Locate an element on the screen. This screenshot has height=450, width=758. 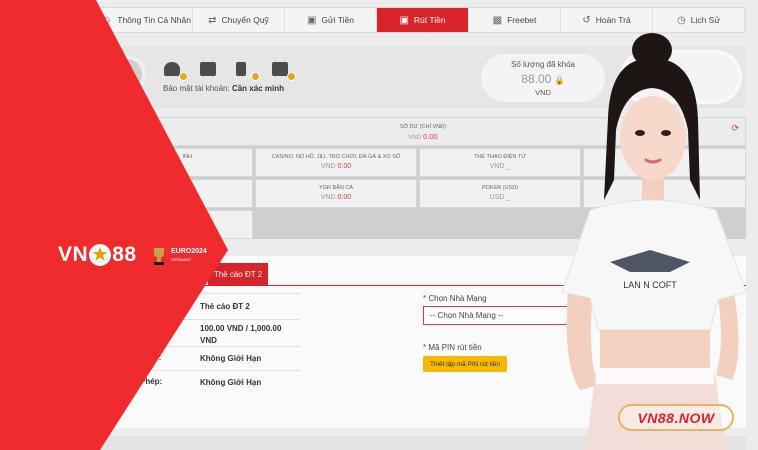
tab-deposit: ▣ Gửi Tiền is located at coordinates (331, 20).